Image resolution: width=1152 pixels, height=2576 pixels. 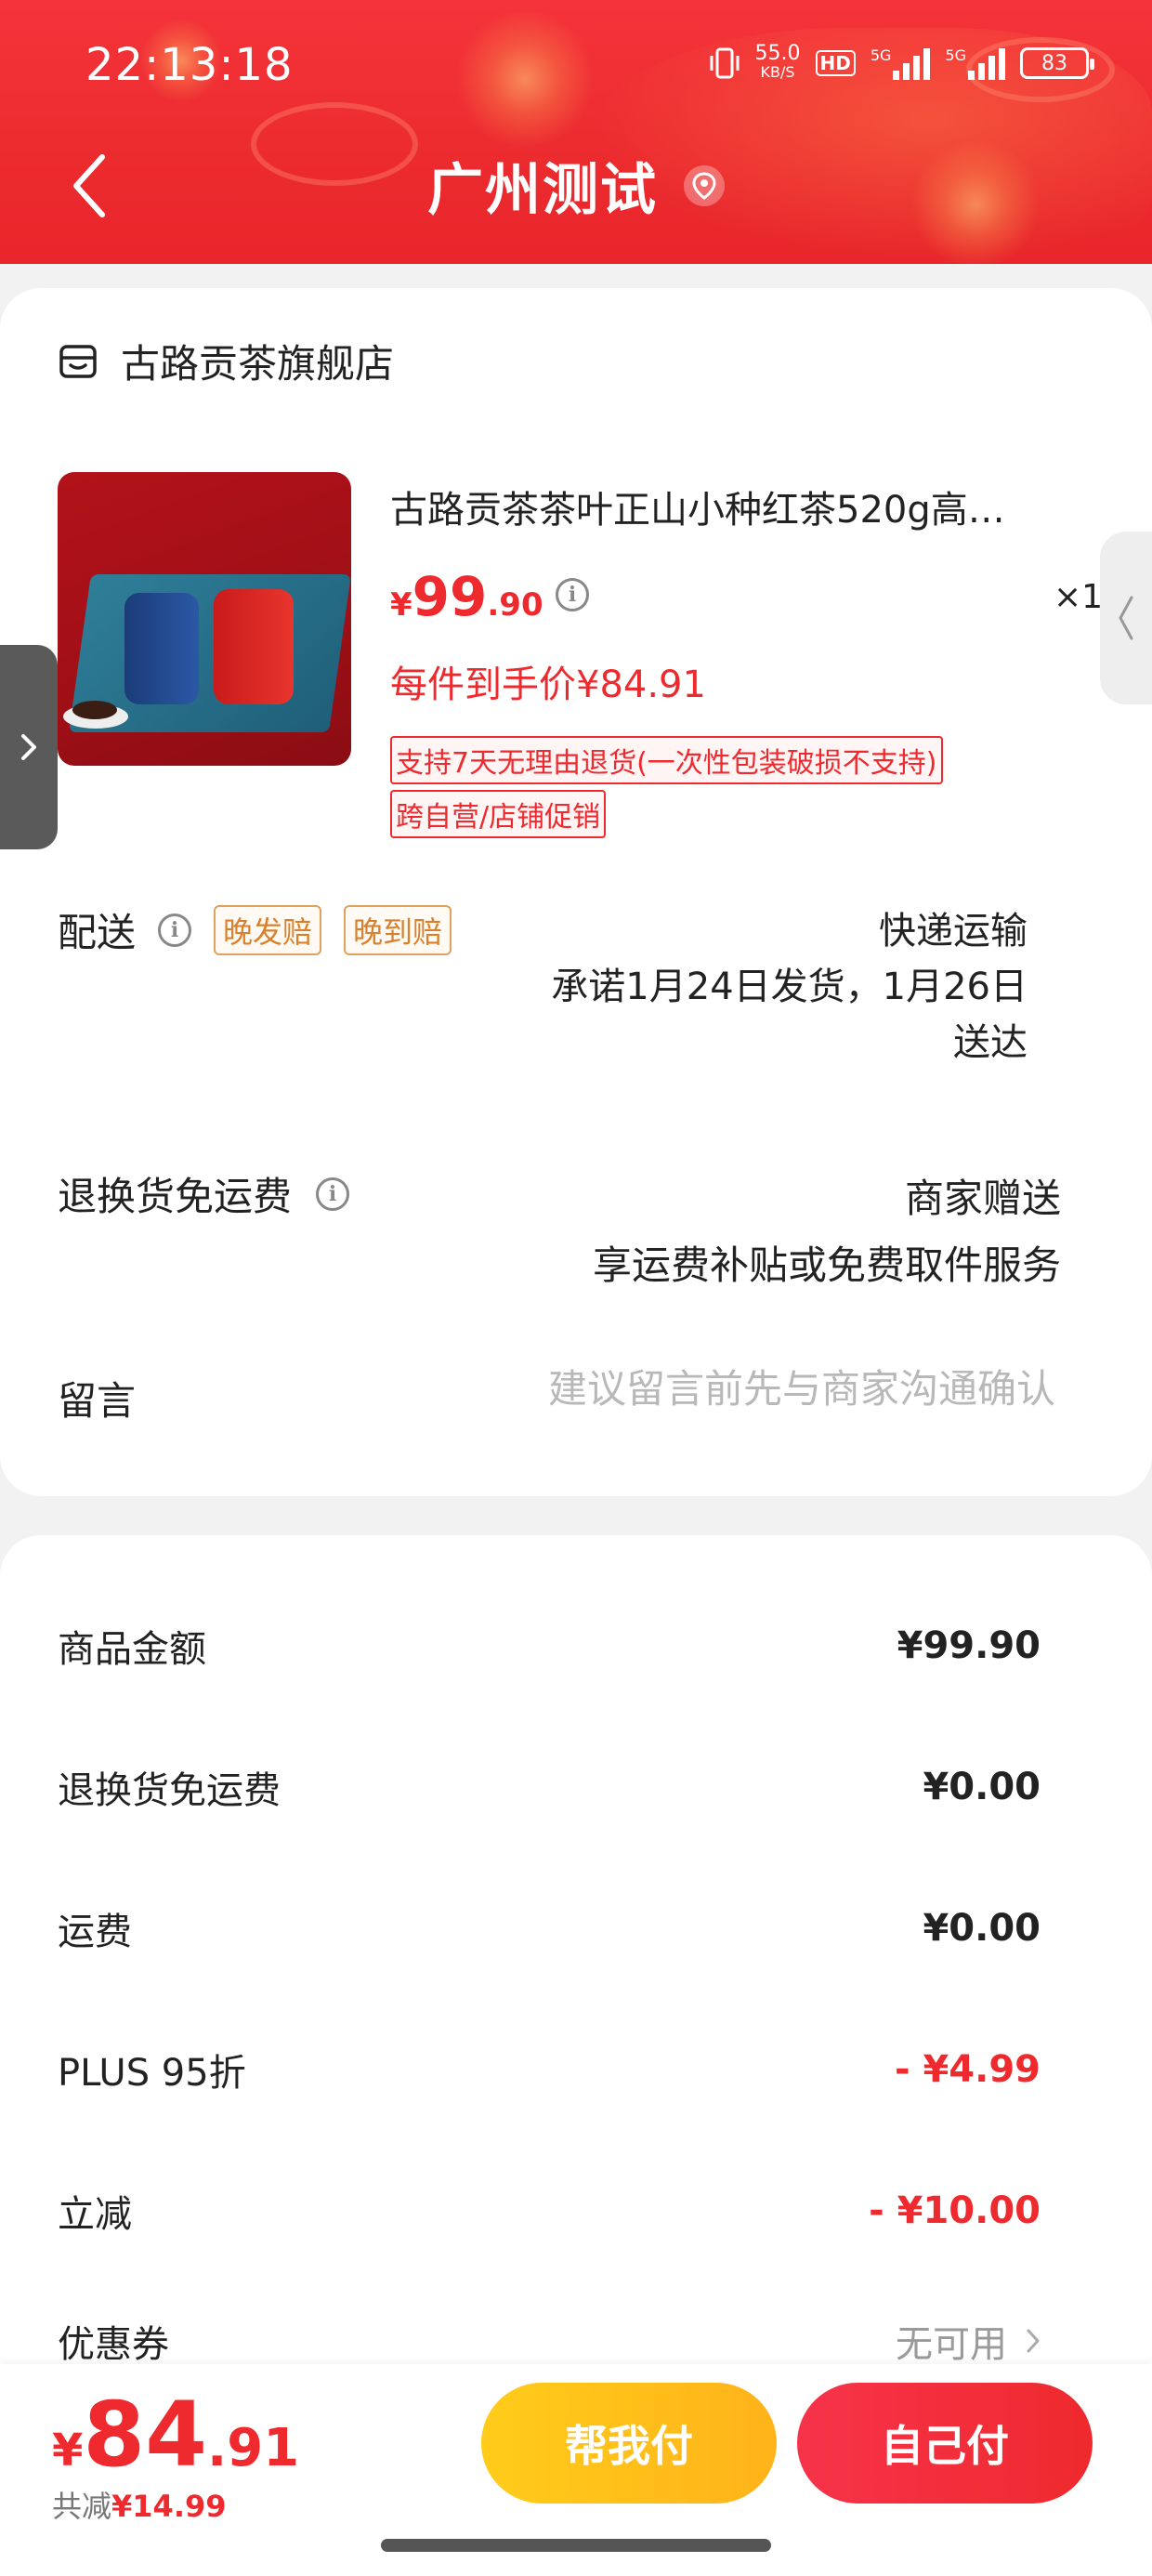 I want to click on delivery-row: 配送 i 晚发赔 晚到赔, so click(x=255, y=929).